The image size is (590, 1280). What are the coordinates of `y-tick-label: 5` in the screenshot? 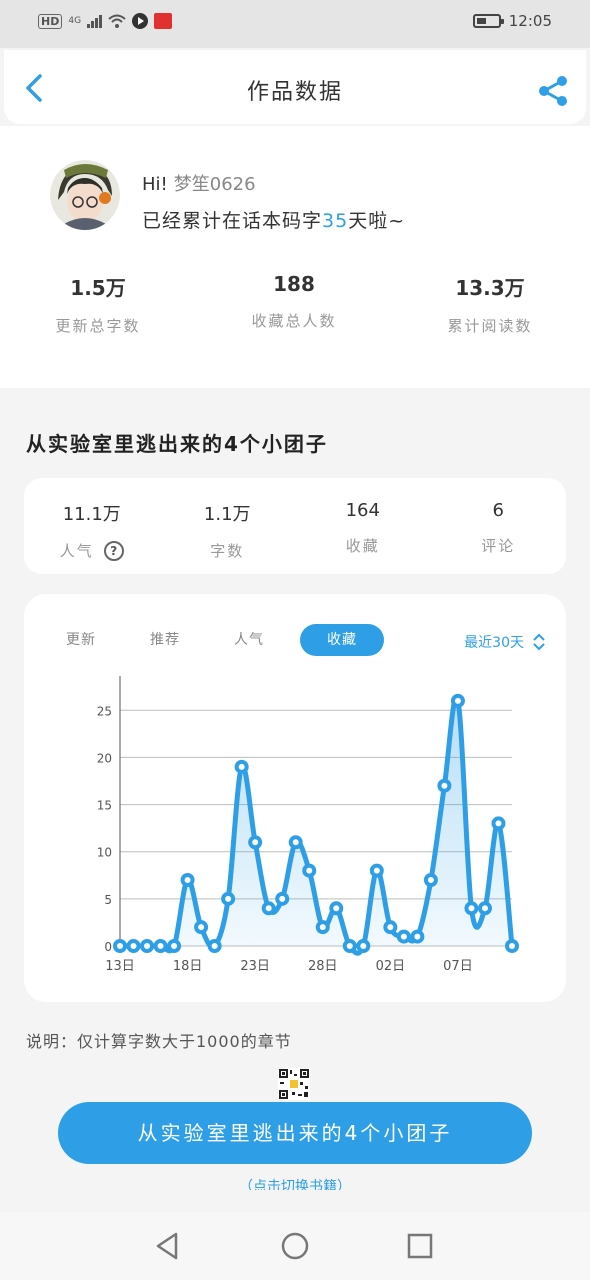 It's located at (108, 900).